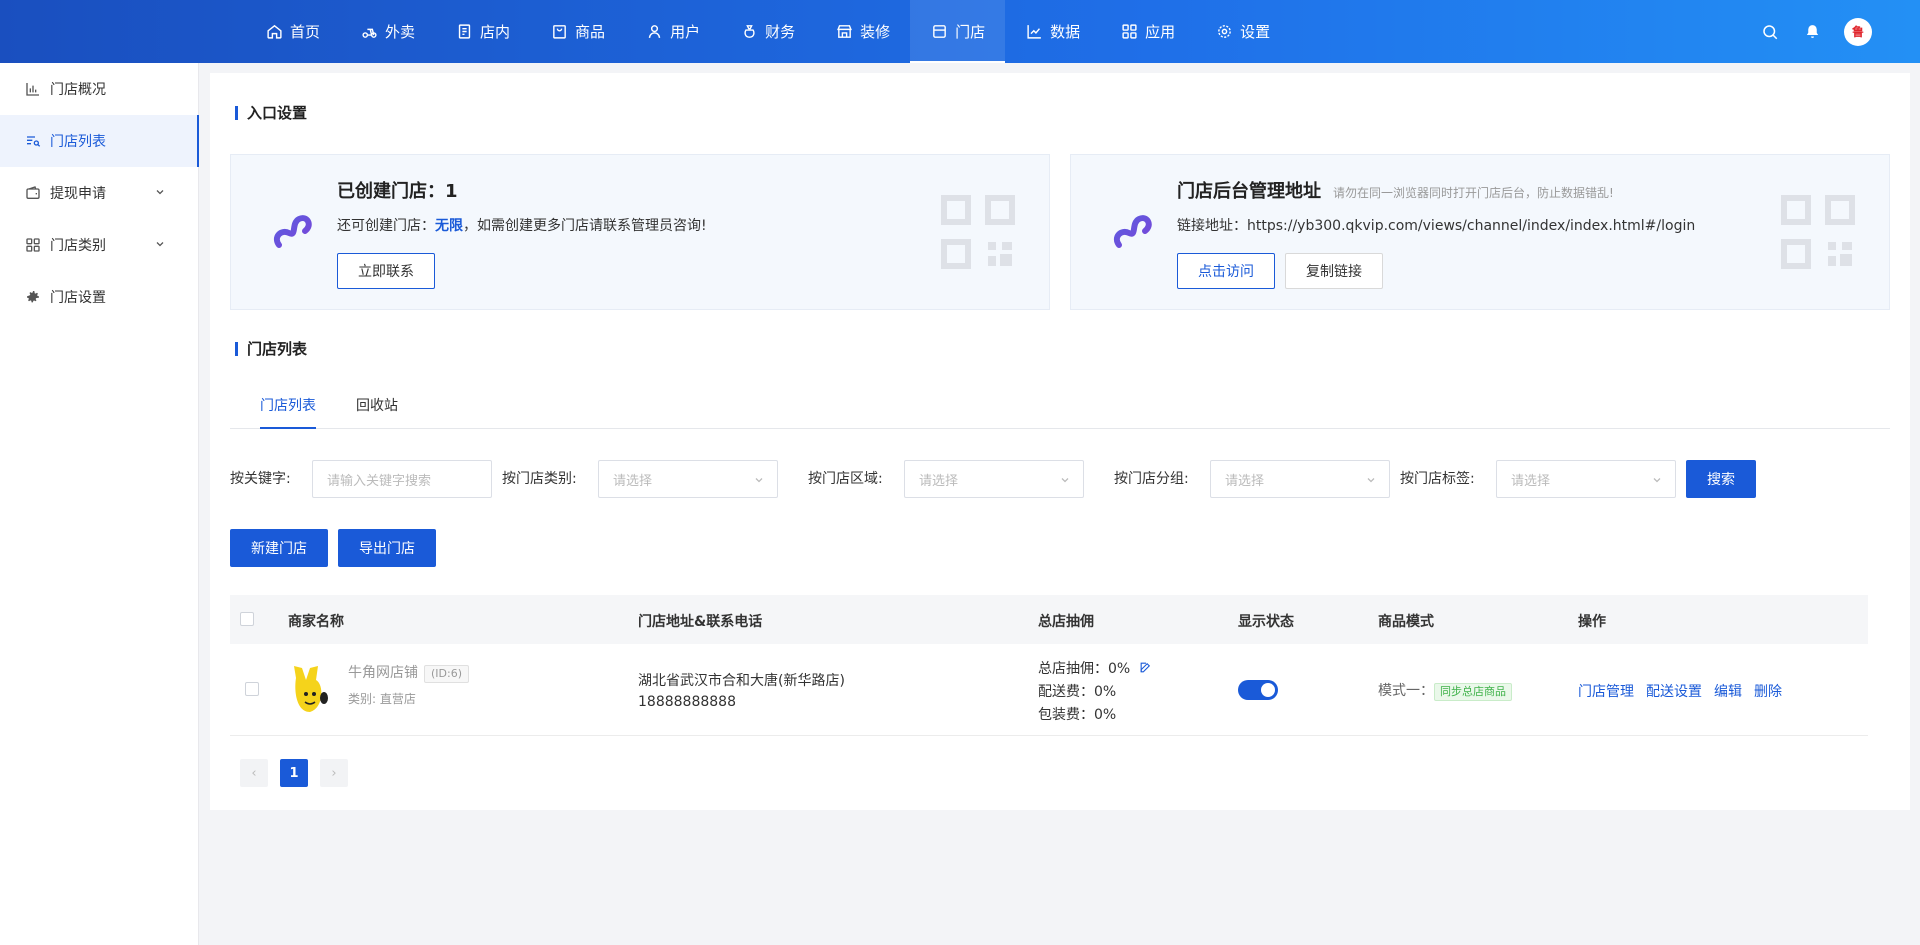 The width and height of the screenshot is (1920, 945). What do you see at coordinates (749, 32) in the screenshot?
I see `money-bag-icon` at bounding box center [749, 32].